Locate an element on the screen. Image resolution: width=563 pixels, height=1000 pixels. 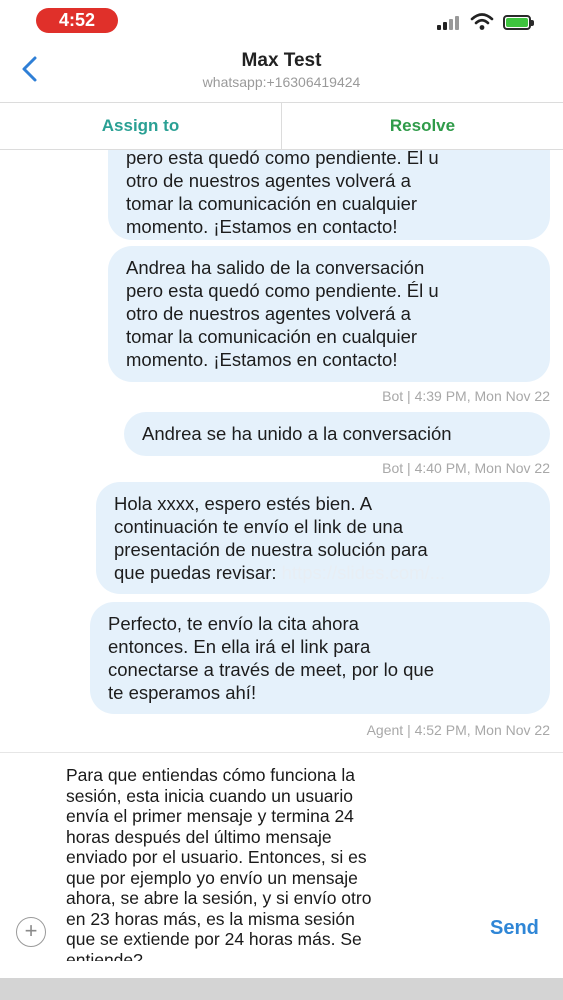
input-line: sesión, esta inicia cuando un usuario is located at coordinates (209, 795).